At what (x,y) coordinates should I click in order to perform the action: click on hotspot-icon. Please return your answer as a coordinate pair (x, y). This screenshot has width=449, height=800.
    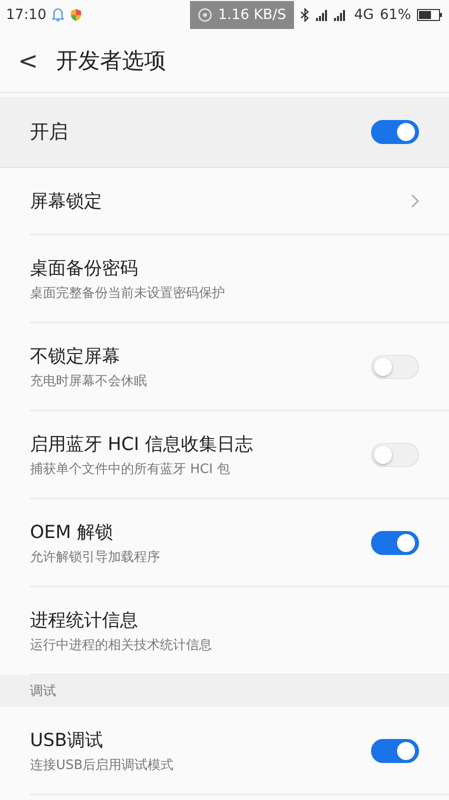
    Looking at the image, I should click on (205, 15).